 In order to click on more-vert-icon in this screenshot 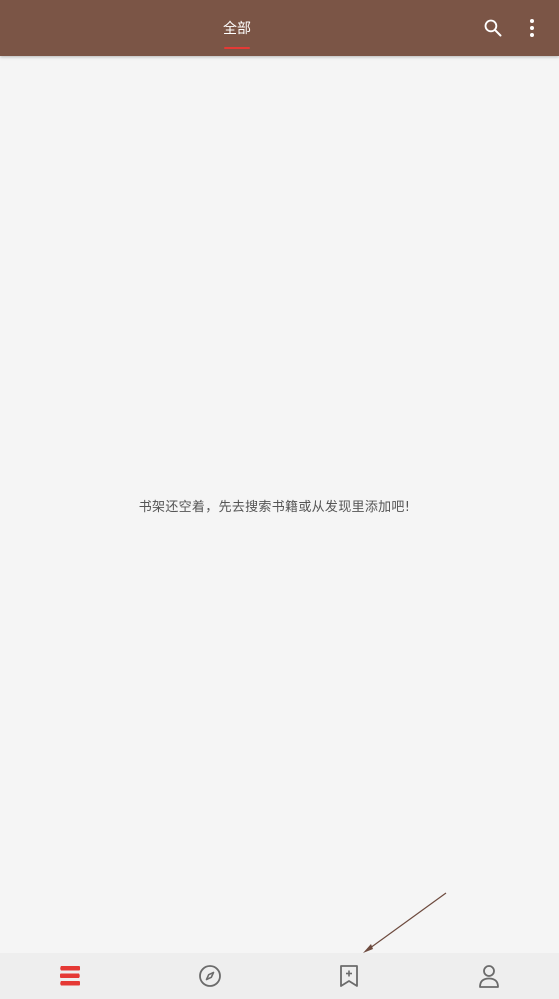, I will do `click(532, 28)`.